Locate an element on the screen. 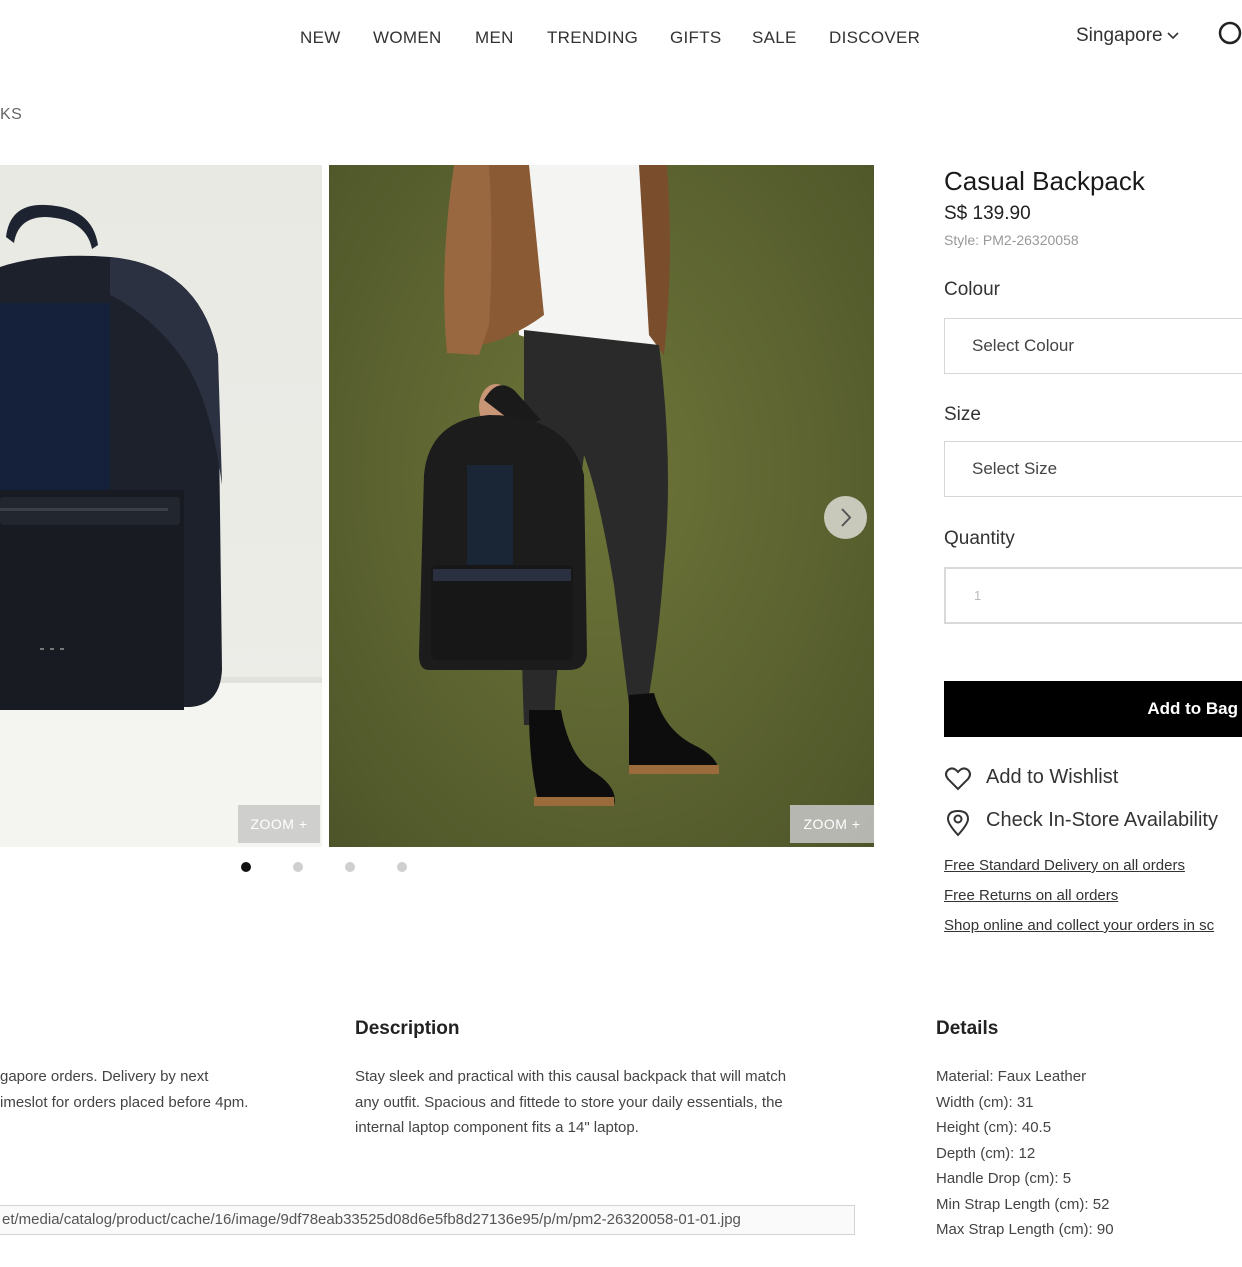  zoom-button-1: ZOOM + is located at coordinates (279, 824).